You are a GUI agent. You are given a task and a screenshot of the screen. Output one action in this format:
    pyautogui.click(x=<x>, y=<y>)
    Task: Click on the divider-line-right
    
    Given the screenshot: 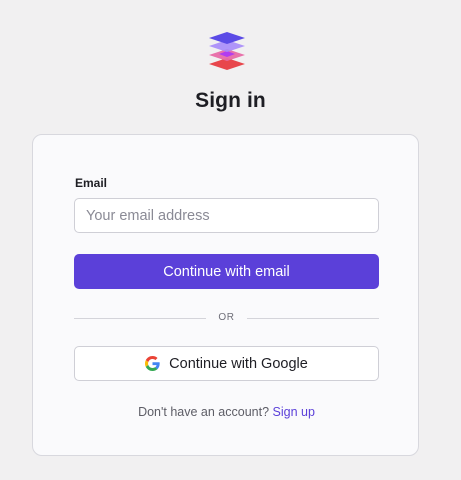 What is the action you would take?
    pyautogui.click(x=313, y=318)
    